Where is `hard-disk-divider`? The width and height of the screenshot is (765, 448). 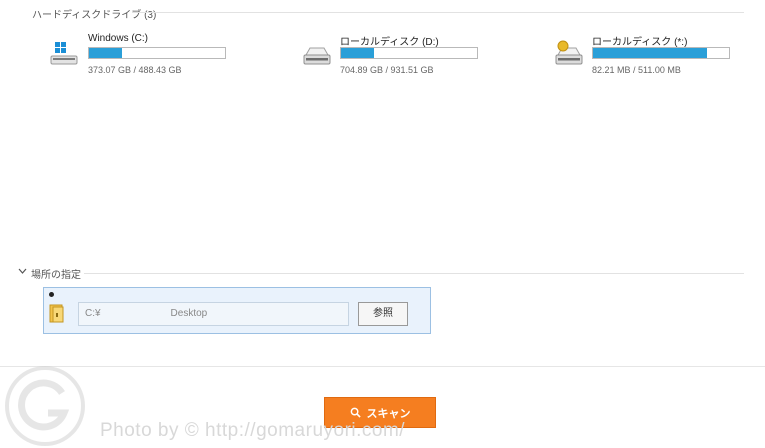 hard-disk-divider is located at coordinates (438, 12).